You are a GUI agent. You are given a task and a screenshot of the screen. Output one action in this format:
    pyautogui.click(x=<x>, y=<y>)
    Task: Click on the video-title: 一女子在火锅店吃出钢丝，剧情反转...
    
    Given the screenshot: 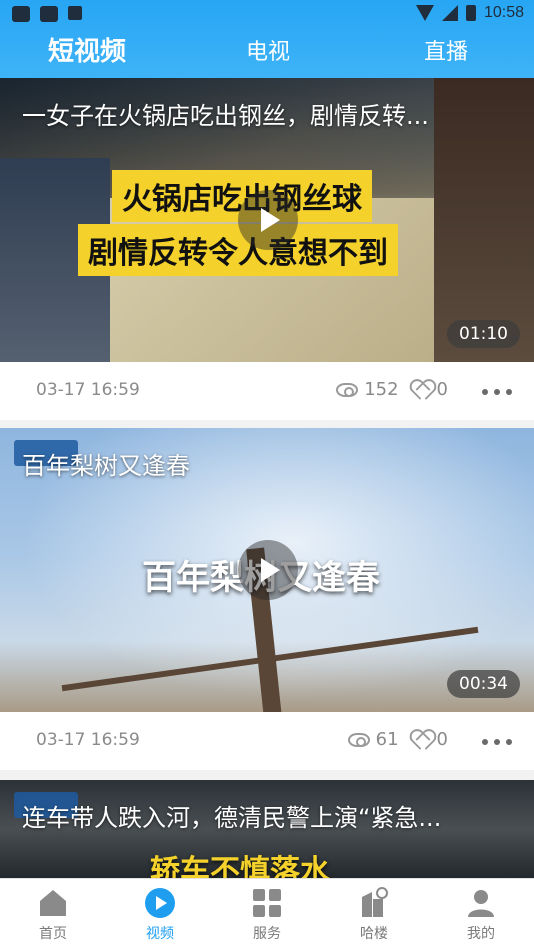 What is the action you would take?
    pyautogui.click(x=225, y=116)
    